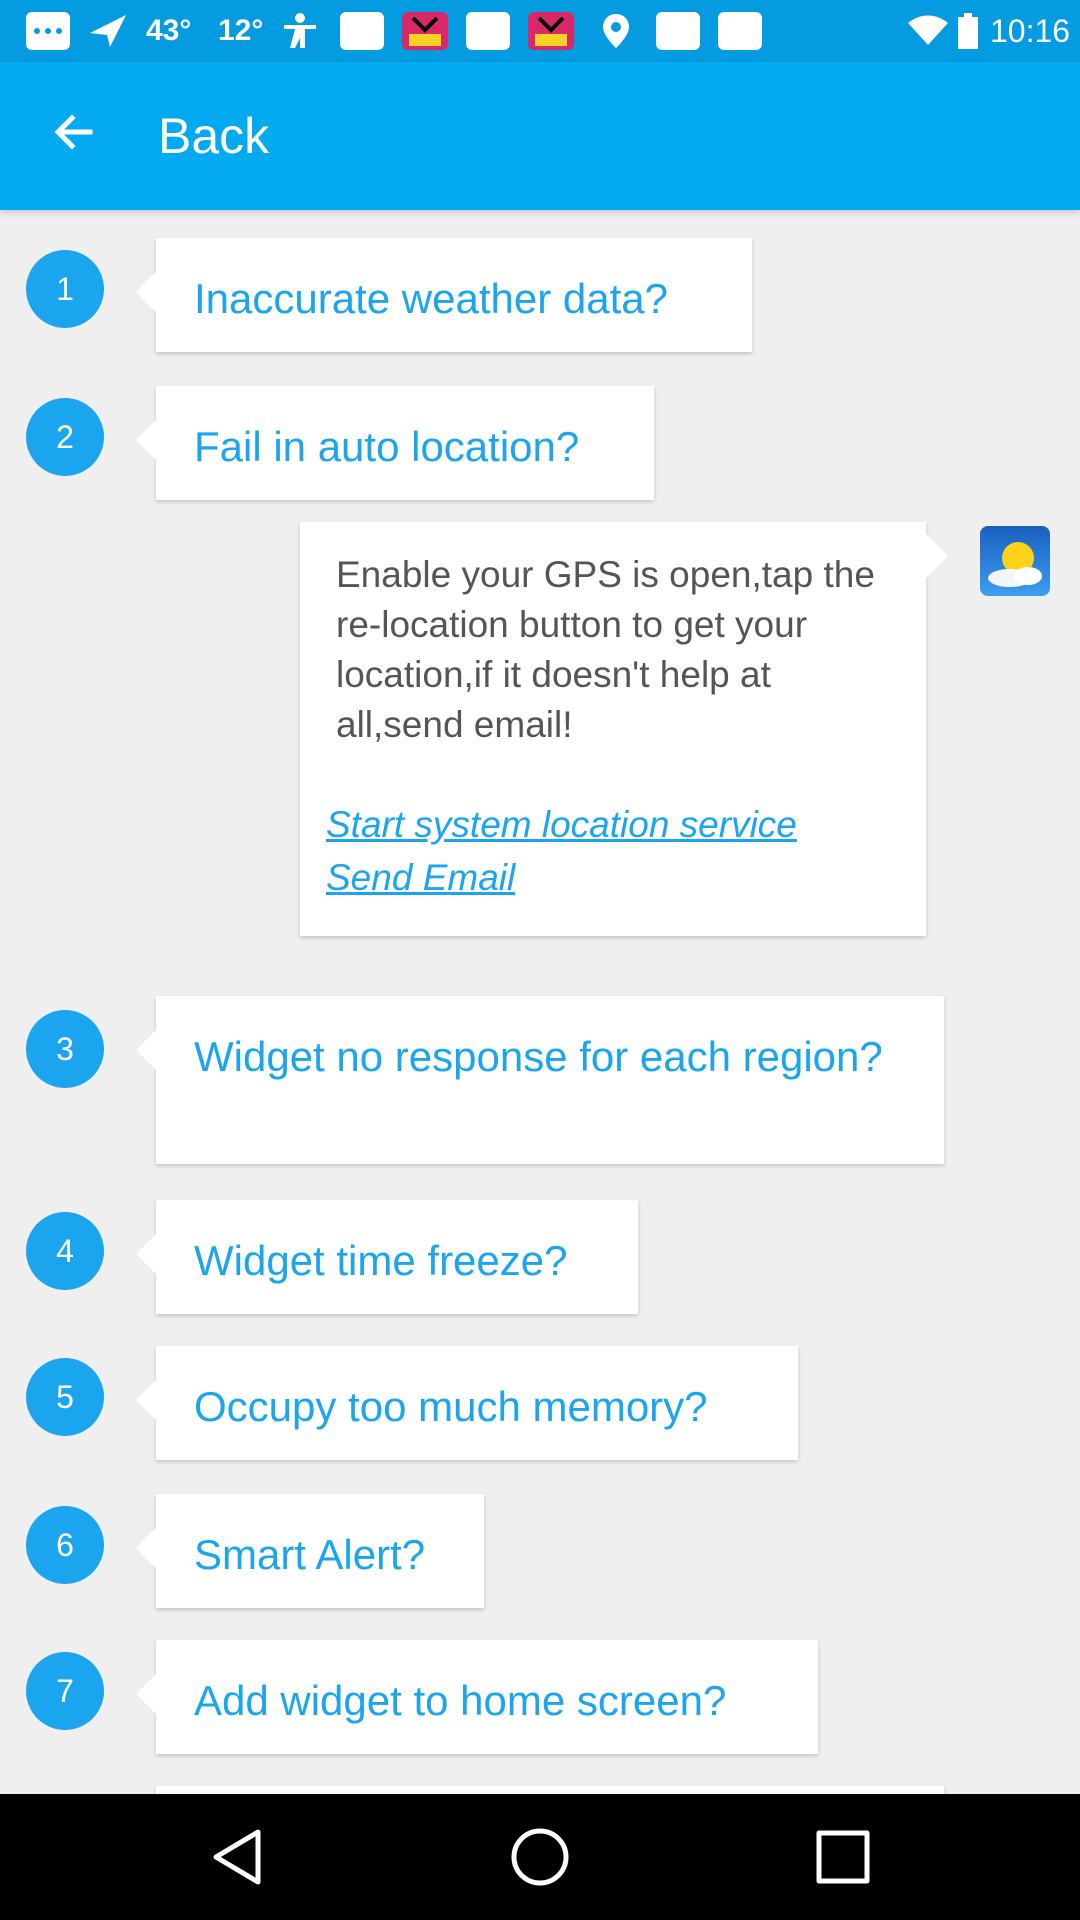 The image size is (1080, 1920). Describe the element at coordinates (968, 31) in the screenshot. I see `battery-icon` at that location.